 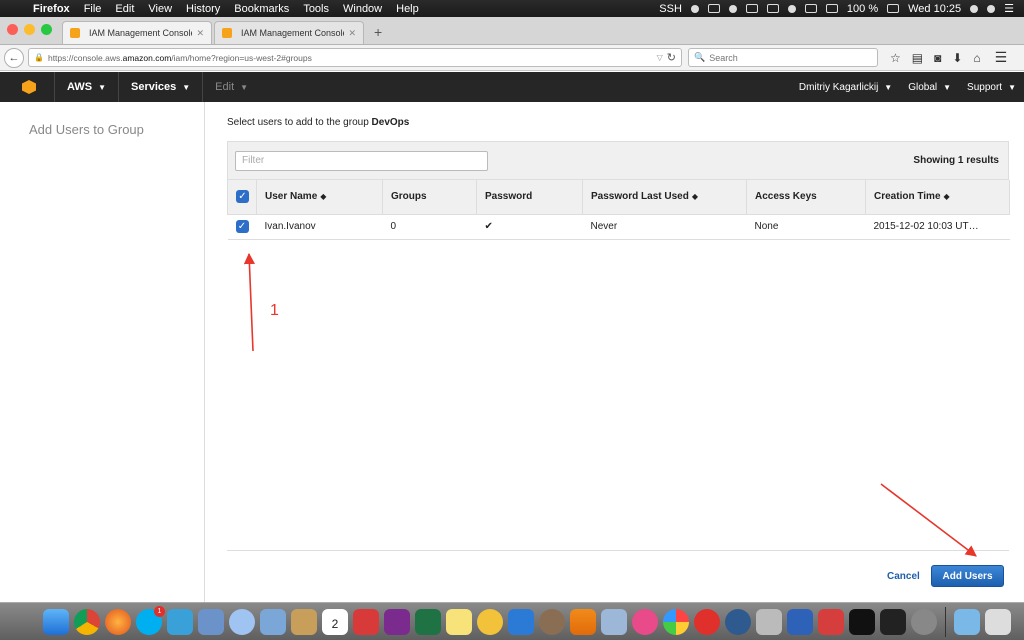 I want to click on script-editor-icon, so click(x=769, y=621).